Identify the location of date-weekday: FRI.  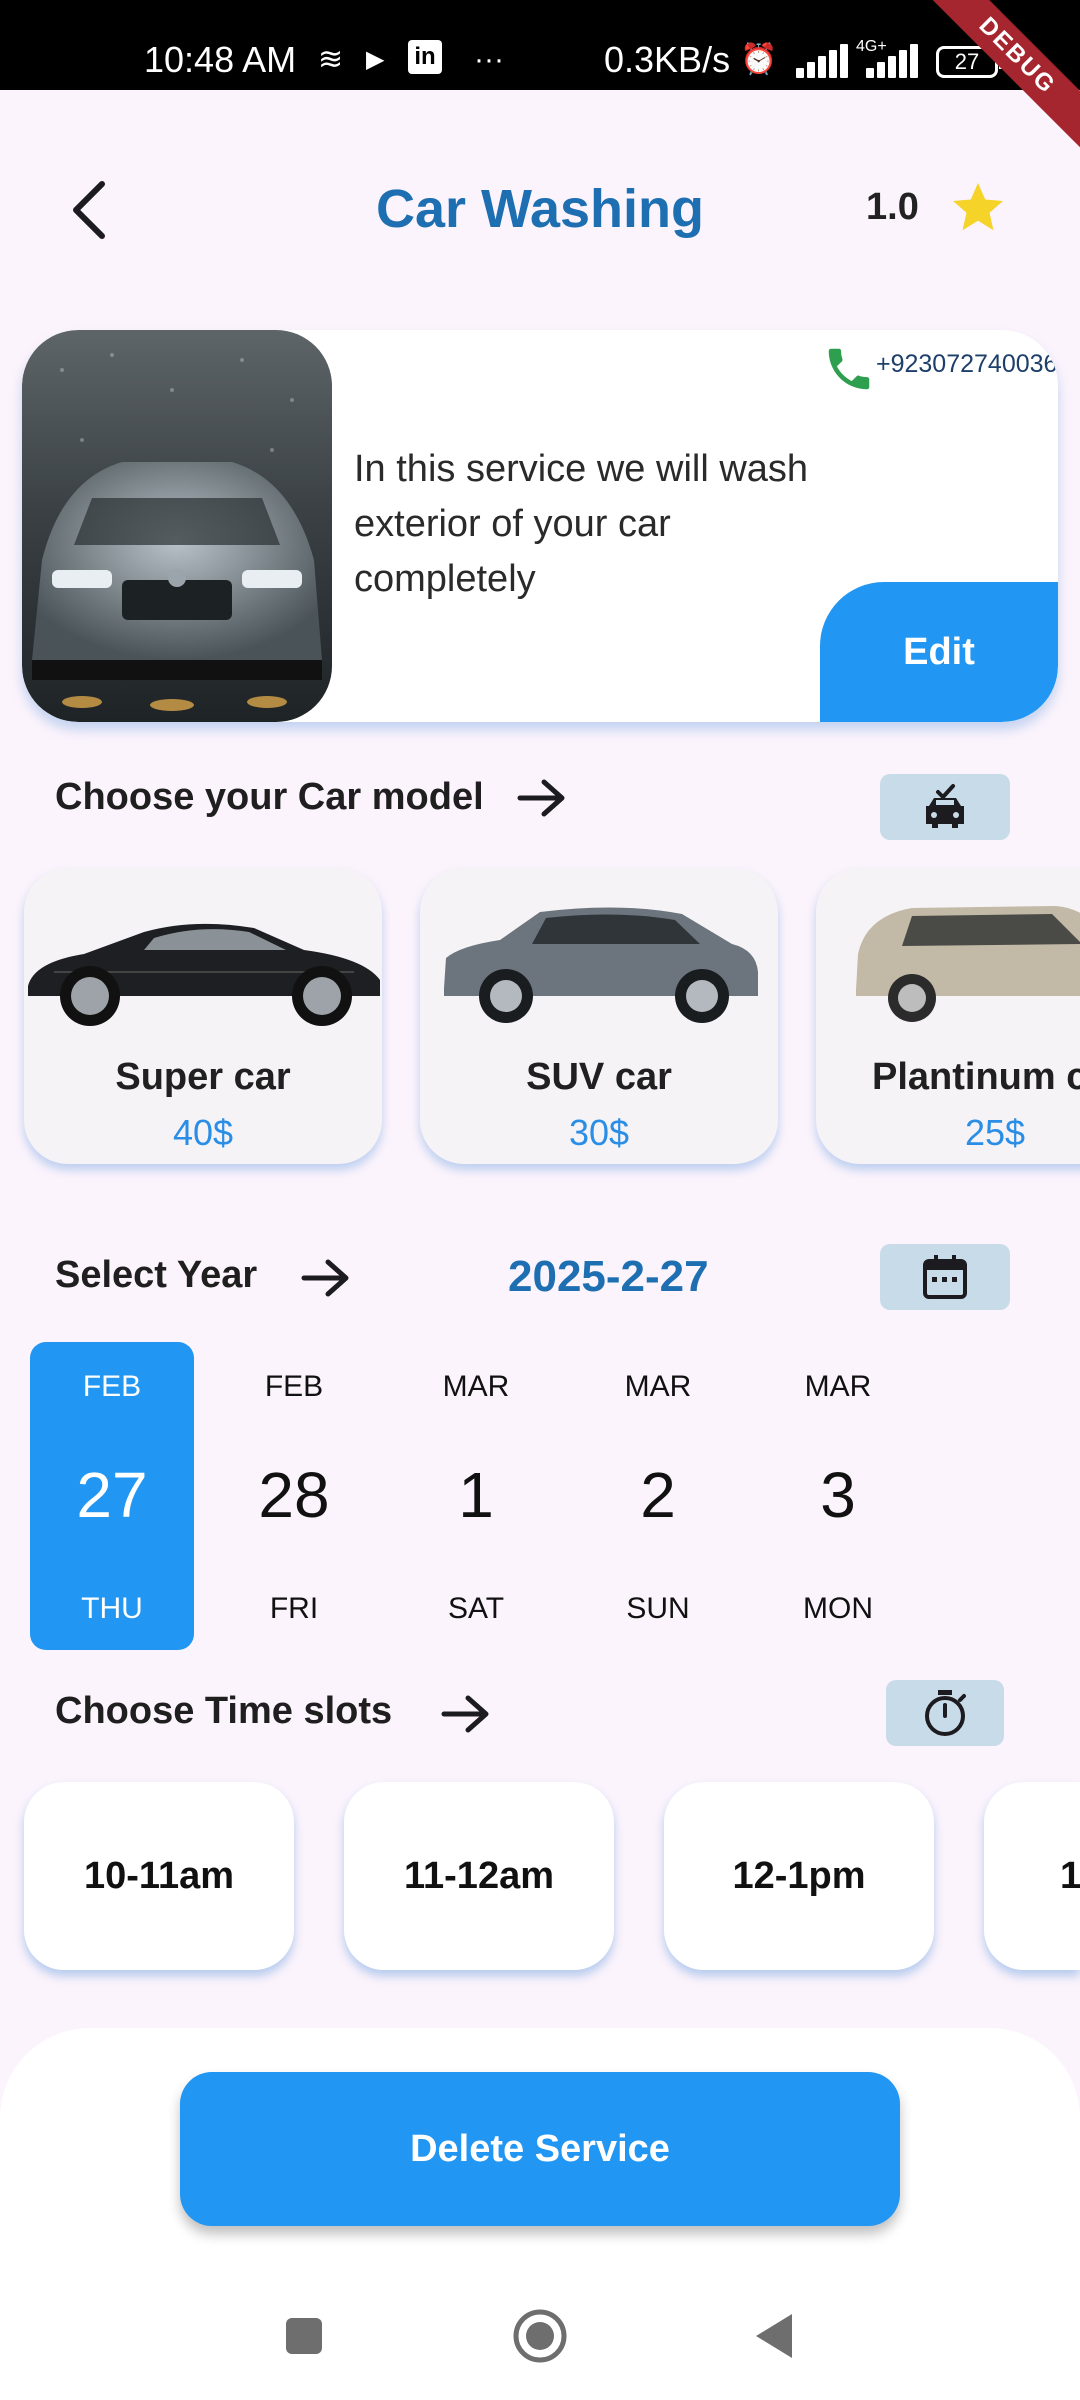
(294, 1608).